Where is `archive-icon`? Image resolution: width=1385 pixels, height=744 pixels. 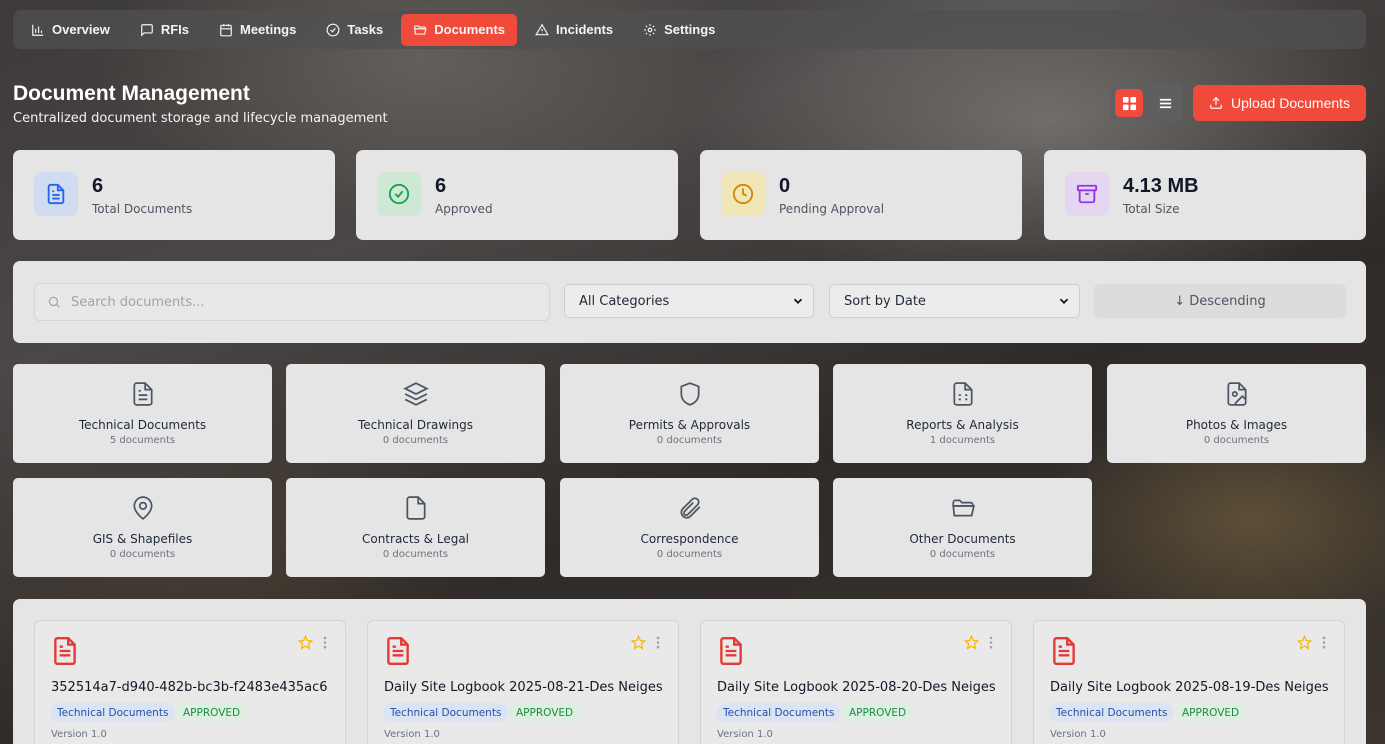
archive-icon is located at coordinates (1087, 194).